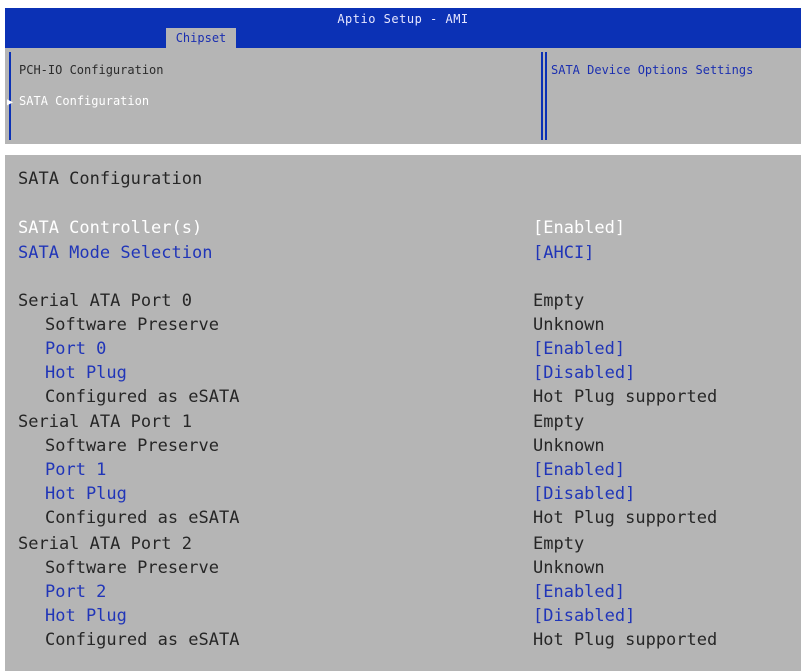 The image size is (806, 671). What do you see at coordinates (403, 422) in the screenshot?
I see `port-1-header: Serial ATA Port 1 Empty` at bounding box center [403, 422].